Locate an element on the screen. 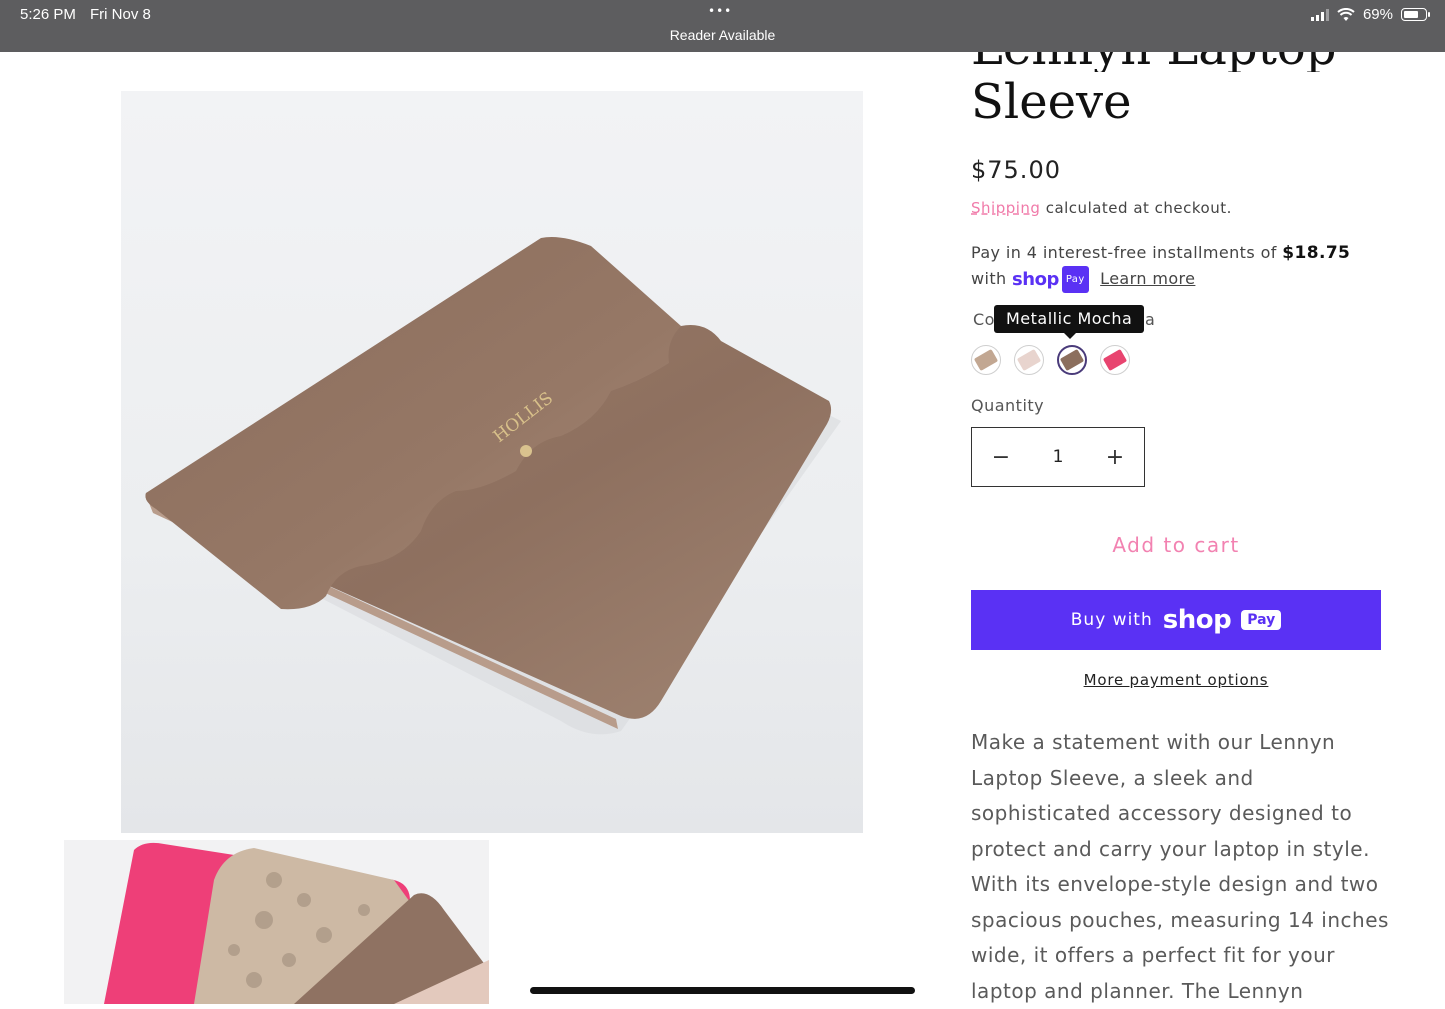 Image resolution: width=1445 pixels, height=1009 pixels. buy-with-shop-pay-button: Buy with shop Pay is located at coordinates (1176, 620).